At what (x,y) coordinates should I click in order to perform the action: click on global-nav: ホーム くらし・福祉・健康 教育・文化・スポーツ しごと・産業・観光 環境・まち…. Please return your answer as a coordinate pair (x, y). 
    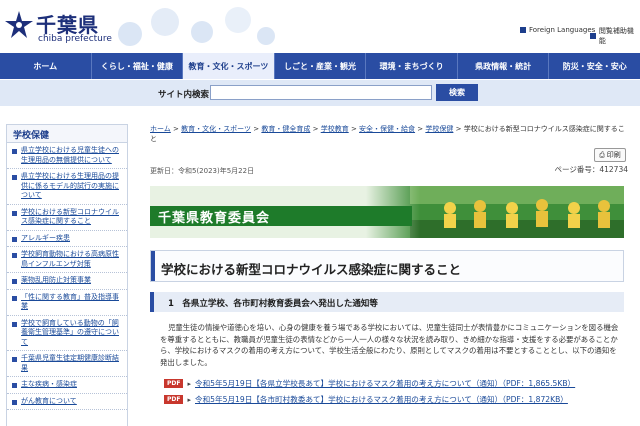
    Looking at the image, I should click on (320, 66).